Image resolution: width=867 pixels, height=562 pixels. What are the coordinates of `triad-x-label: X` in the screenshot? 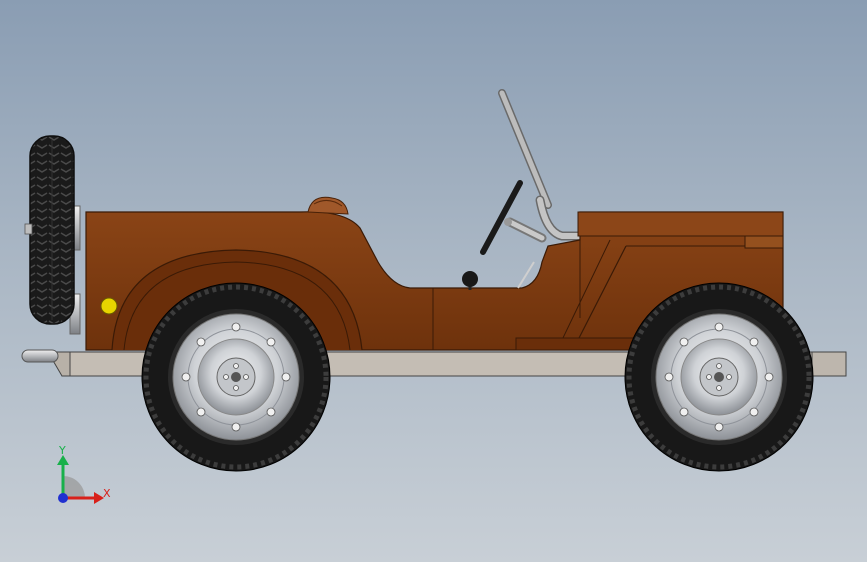 It's located at (107, 493).